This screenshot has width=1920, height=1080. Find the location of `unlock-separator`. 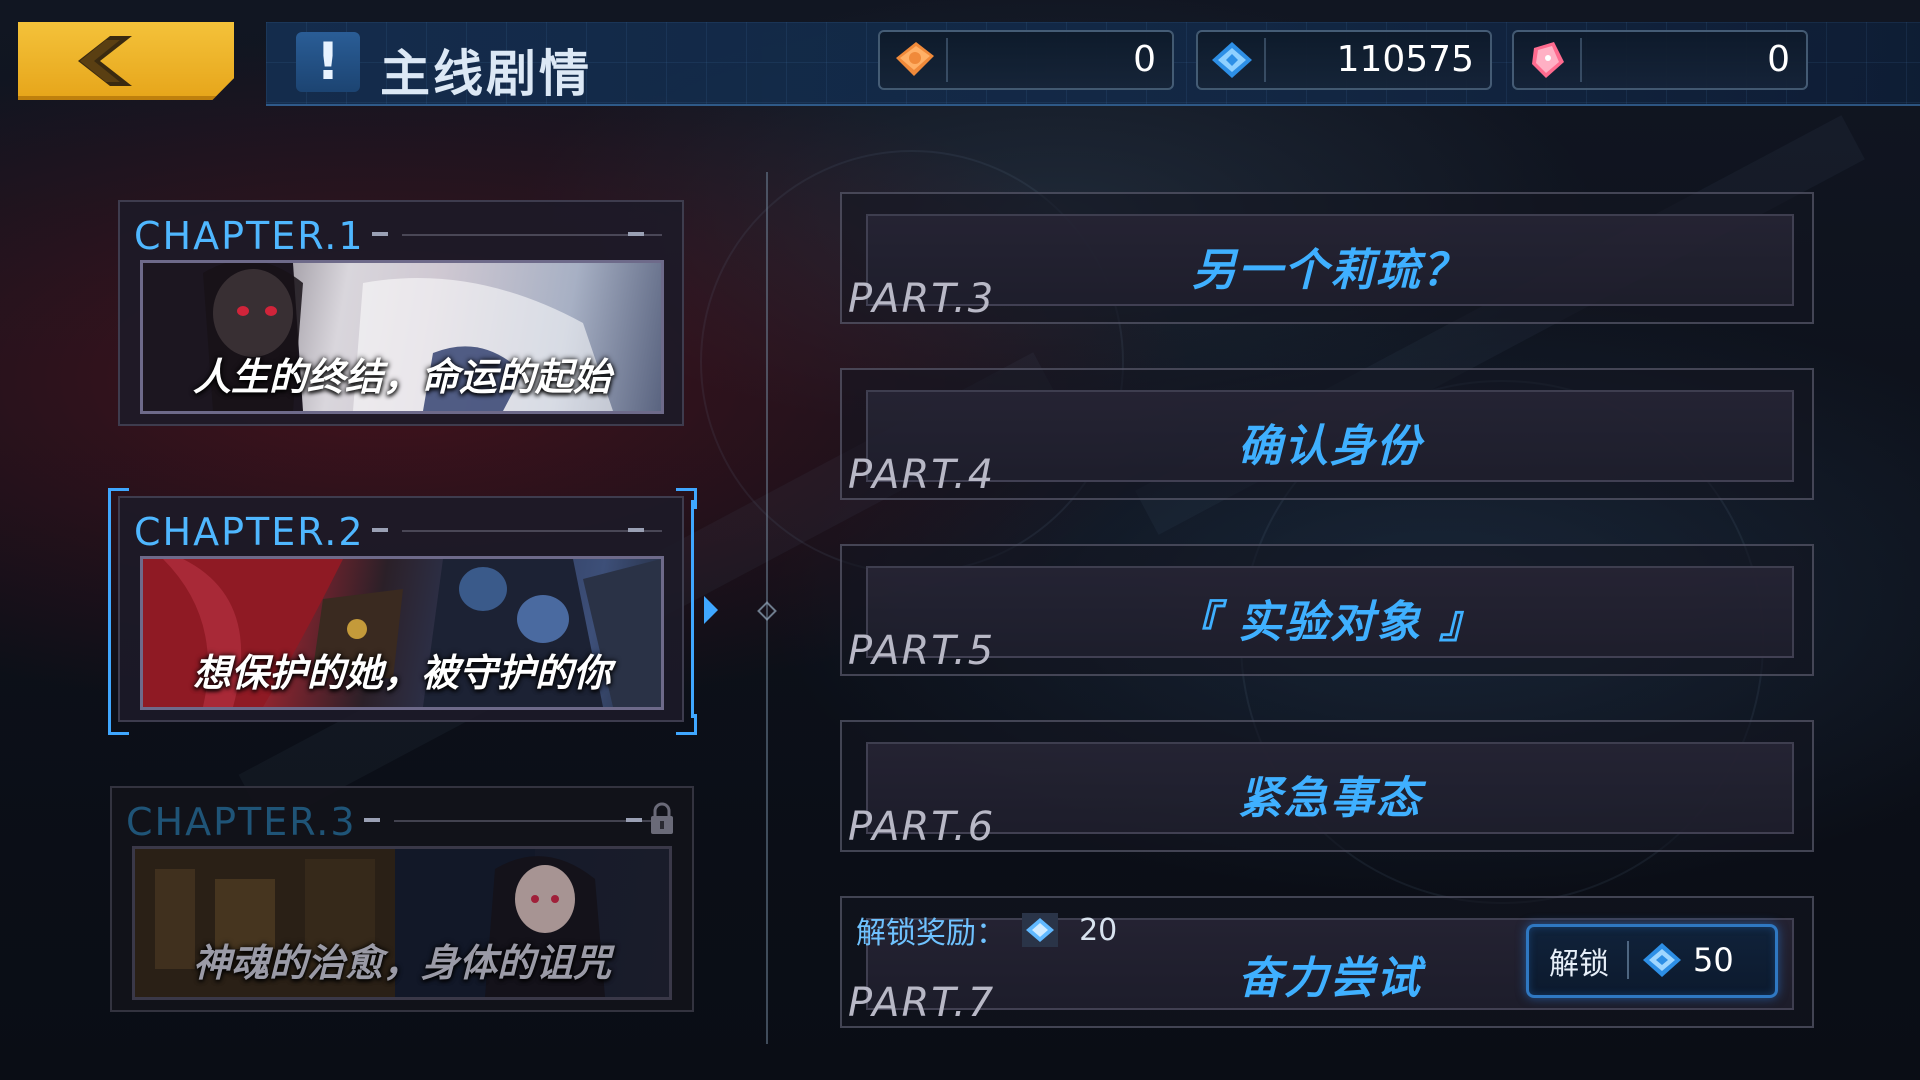

unlock-separator is located at coordinates (1628, 960).